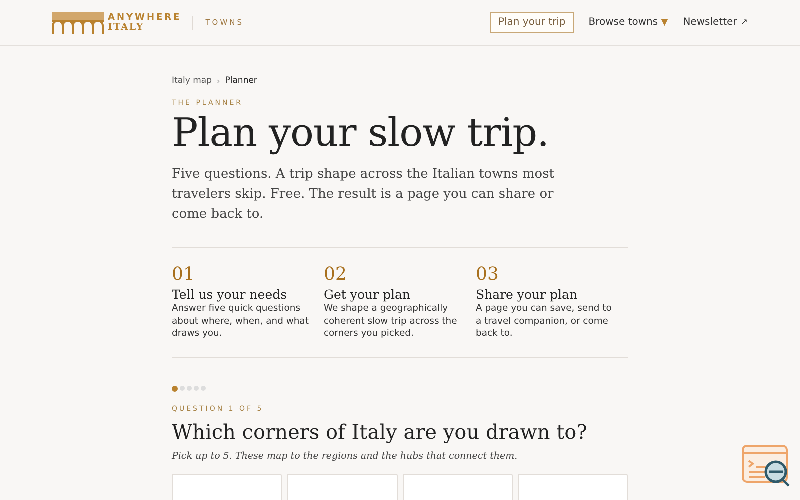 The height and width of the screenshot is (500, 800). I want to click on page-title: Plan your slow trip., so click(361, 134).